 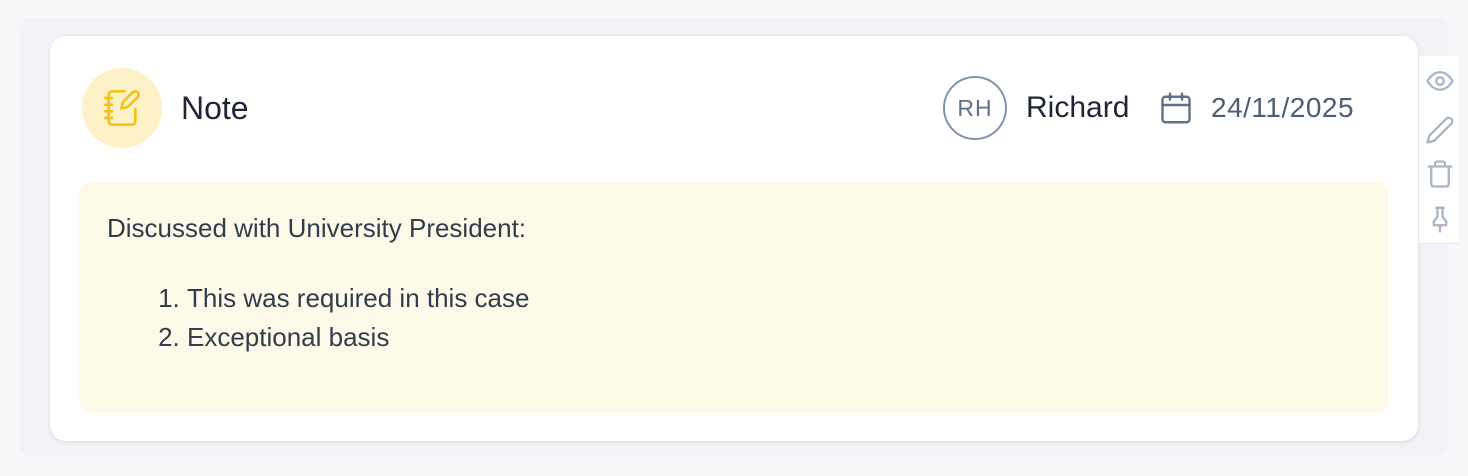 I want to click on author-avatar: RH, so click(x=975, y=108).